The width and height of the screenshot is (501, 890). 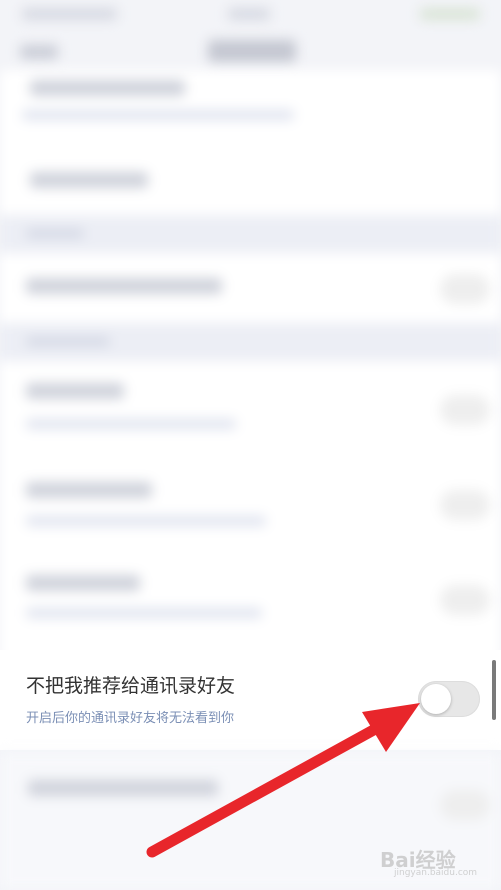 What do you see at coordinates (252, 51) in the screenshot?
I see `nav-title` at bounding box center [252, 51].